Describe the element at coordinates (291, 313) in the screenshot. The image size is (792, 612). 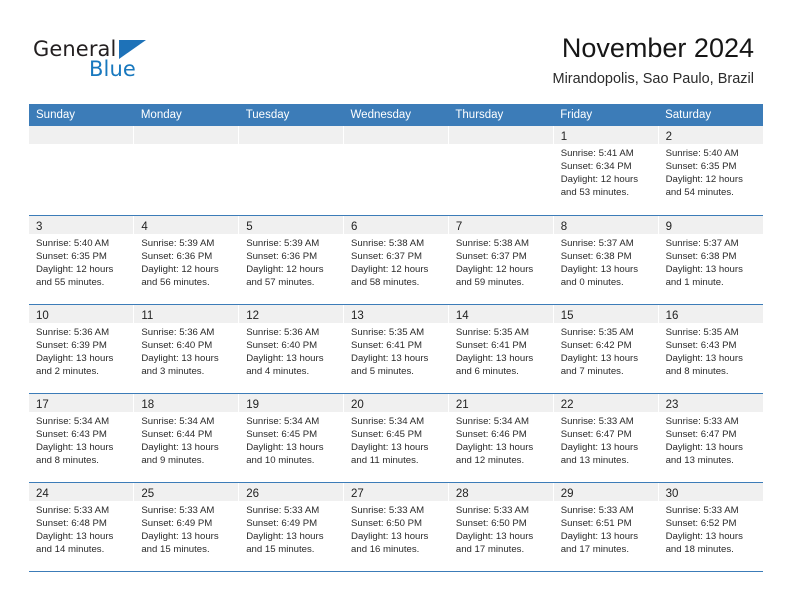
I see `day-number-band: 12` at that location.